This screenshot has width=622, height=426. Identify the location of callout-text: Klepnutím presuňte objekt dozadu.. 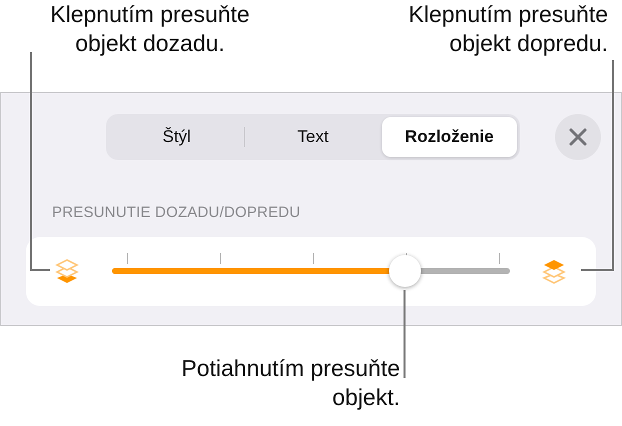
(150, 29).